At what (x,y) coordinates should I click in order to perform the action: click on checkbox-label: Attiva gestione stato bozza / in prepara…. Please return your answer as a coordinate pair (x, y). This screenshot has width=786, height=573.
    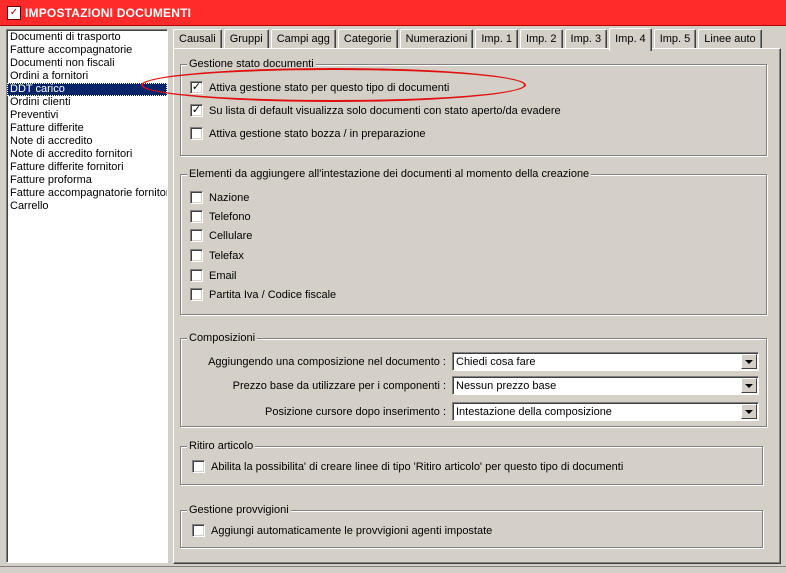
    Looking at the image, I should click on (317, 133).